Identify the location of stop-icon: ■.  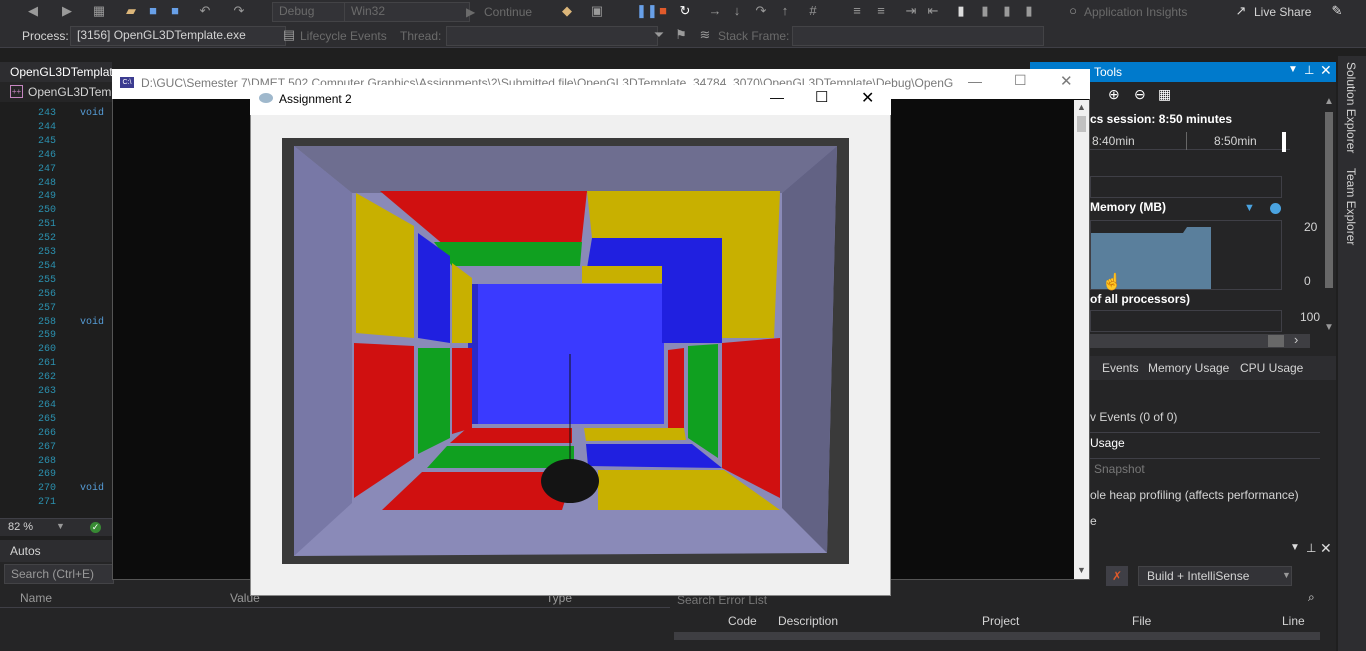
(663, 11).